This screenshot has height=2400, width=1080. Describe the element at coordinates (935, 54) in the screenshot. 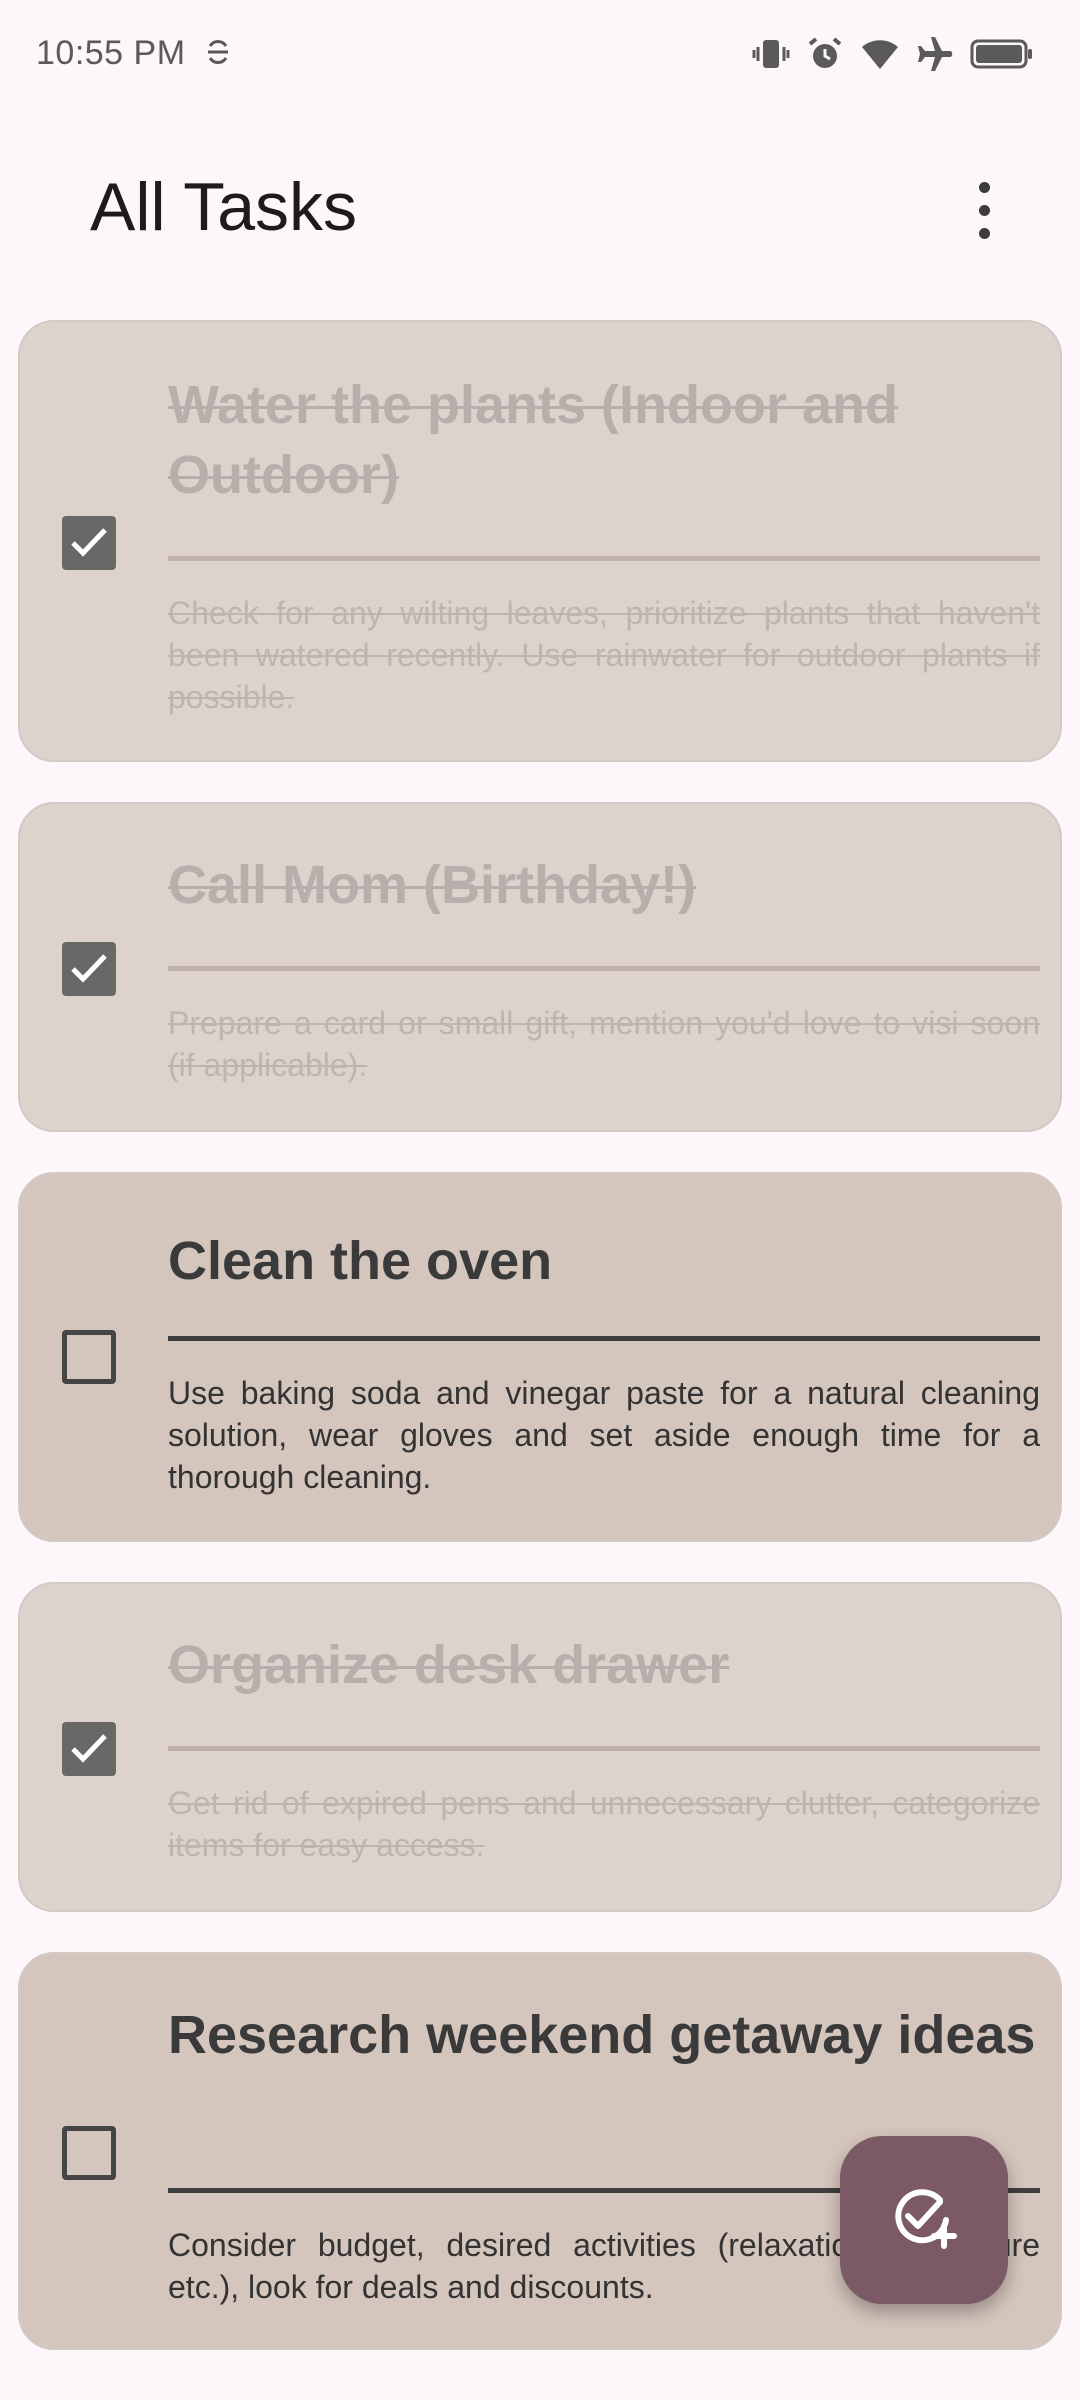

I see `airplane-mode-icon` at that location.